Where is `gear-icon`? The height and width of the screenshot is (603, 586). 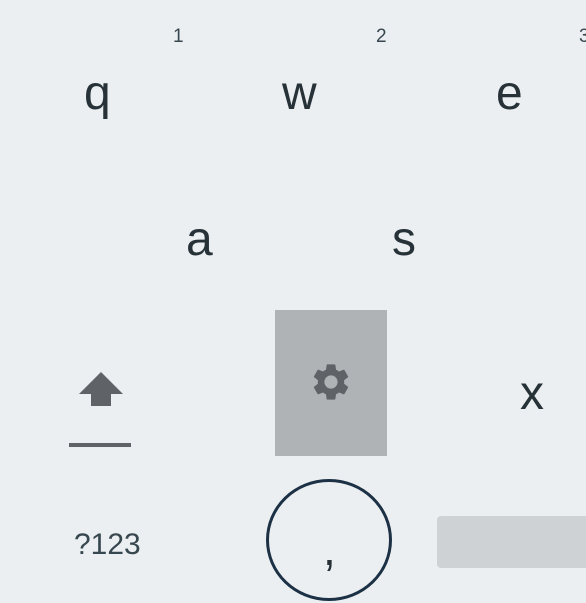
gear-icon is located at coordinates (331, 382).